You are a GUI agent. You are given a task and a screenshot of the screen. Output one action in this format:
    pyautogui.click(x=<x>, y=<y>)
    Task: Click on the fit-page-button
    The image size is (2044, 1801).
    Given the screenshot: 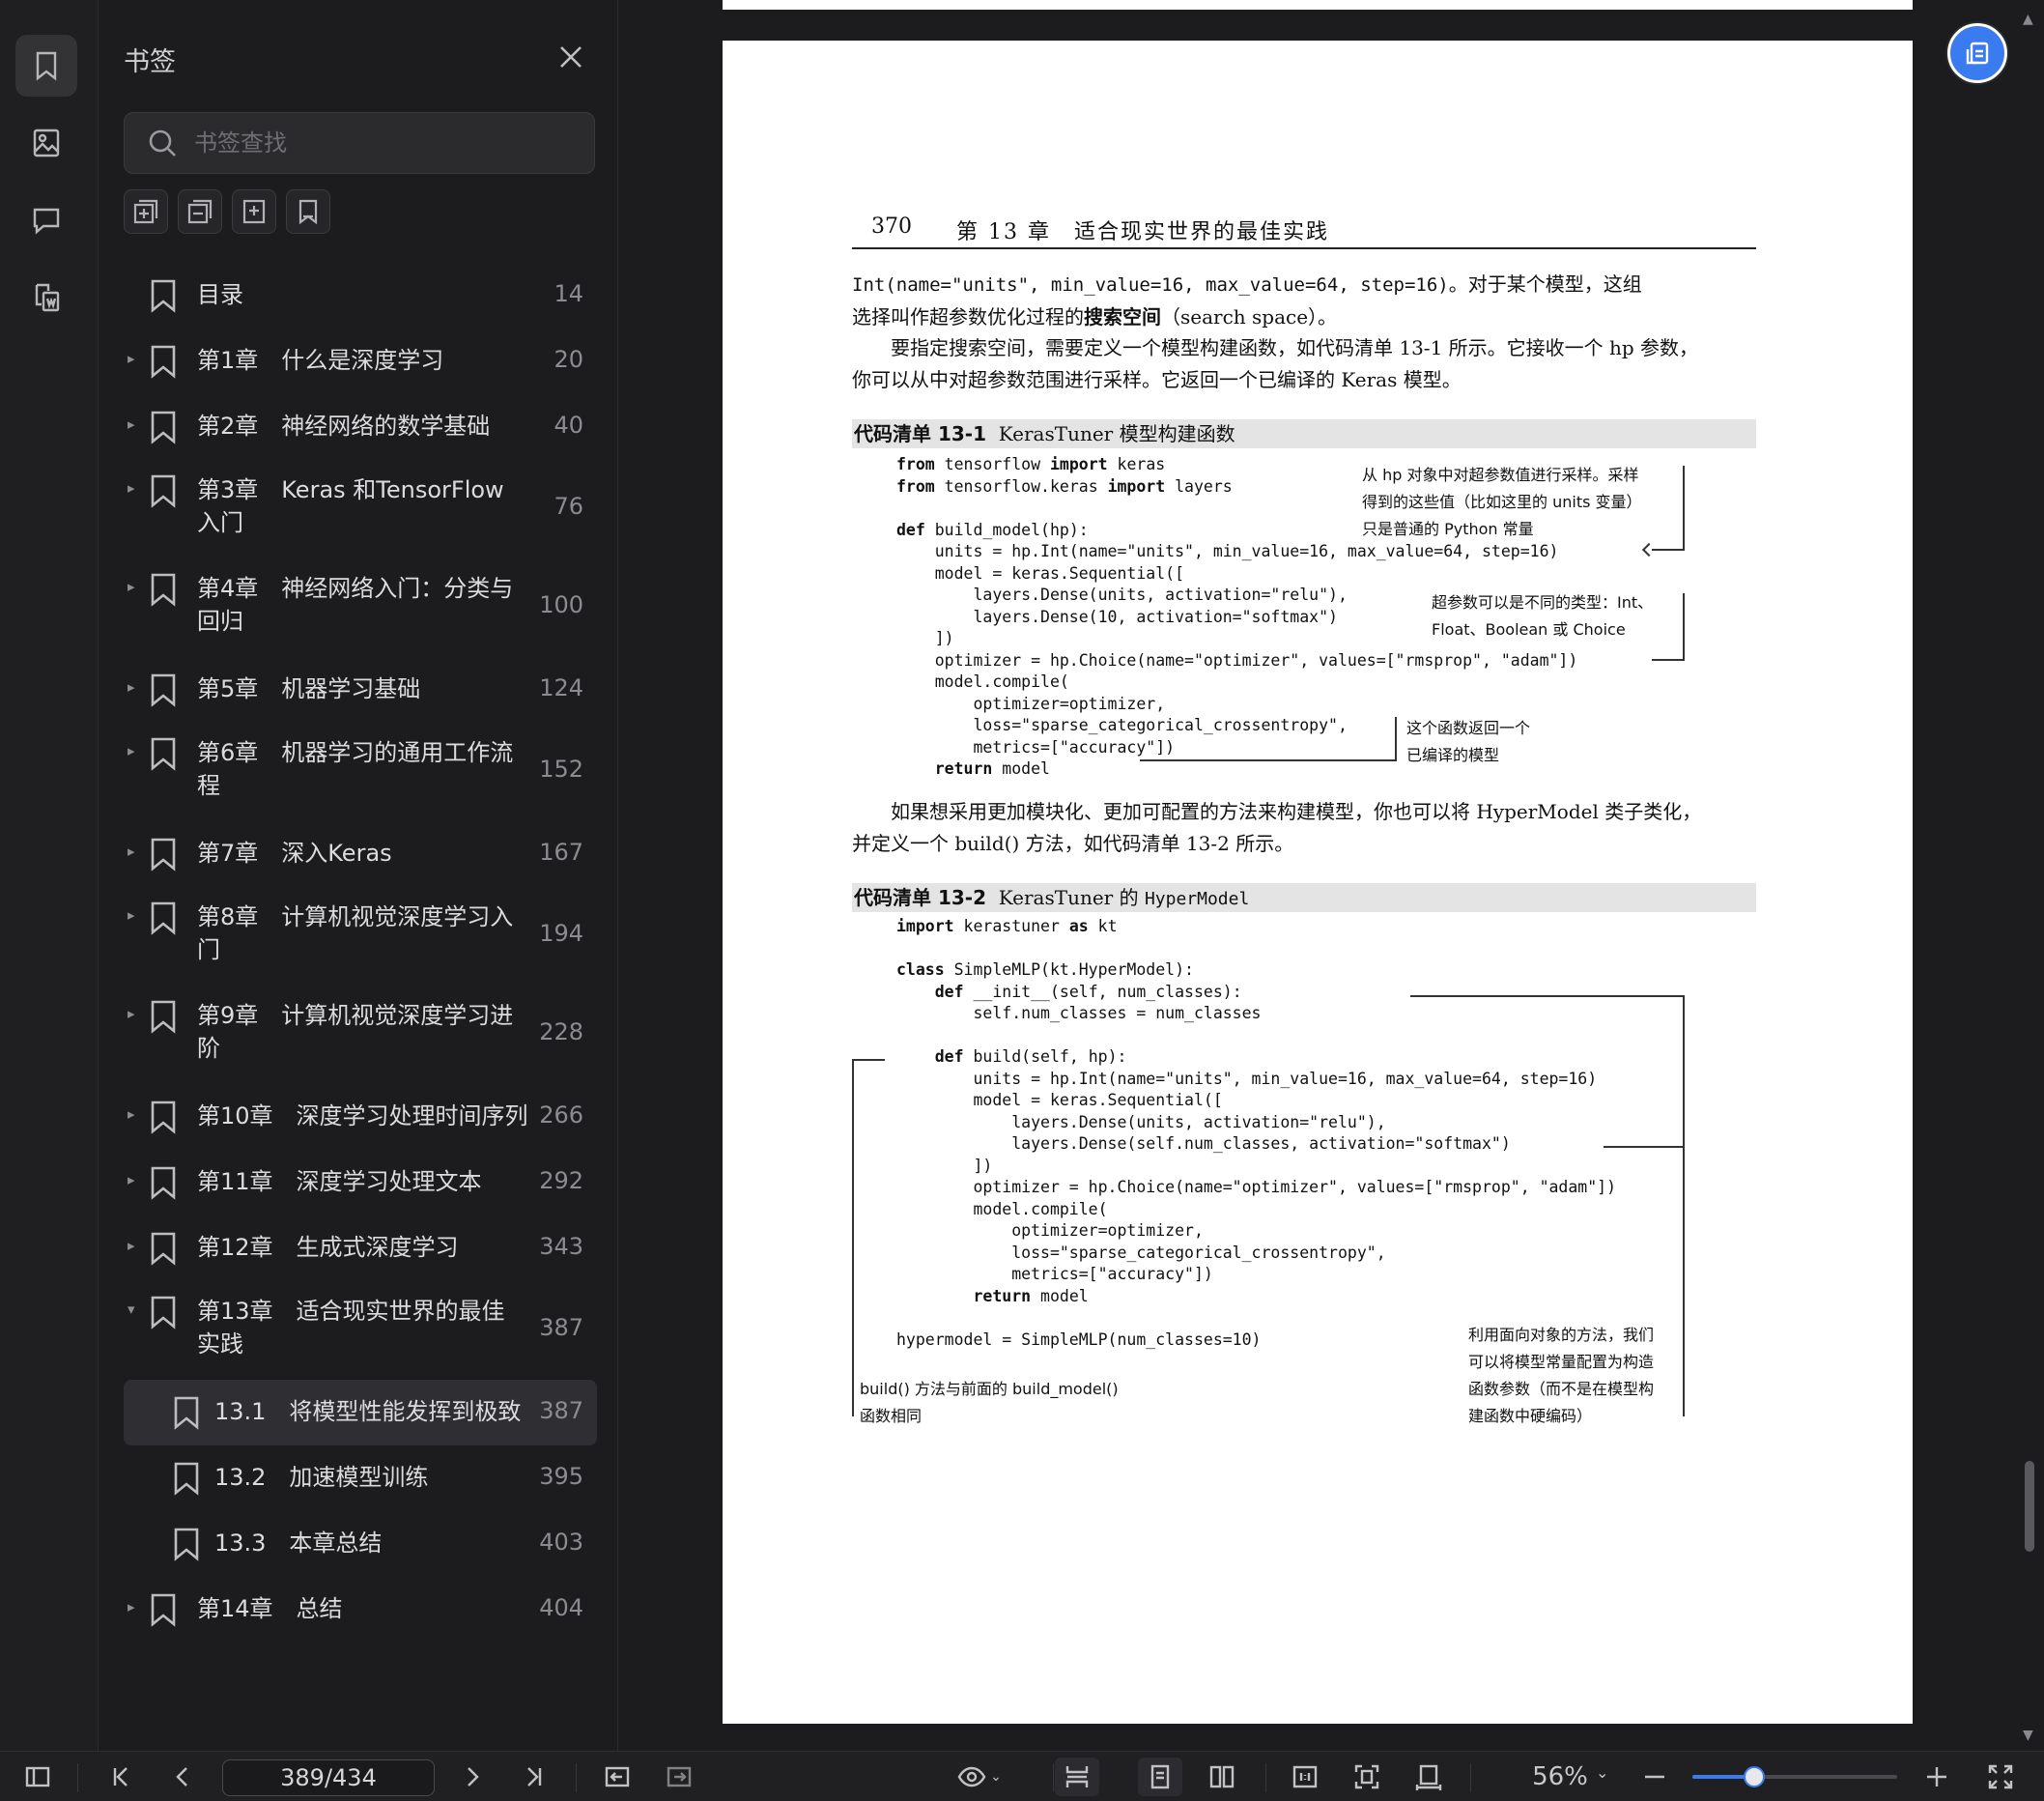 What is the action you would take?
    pyautogui.click(x=1366, y=1776)
    